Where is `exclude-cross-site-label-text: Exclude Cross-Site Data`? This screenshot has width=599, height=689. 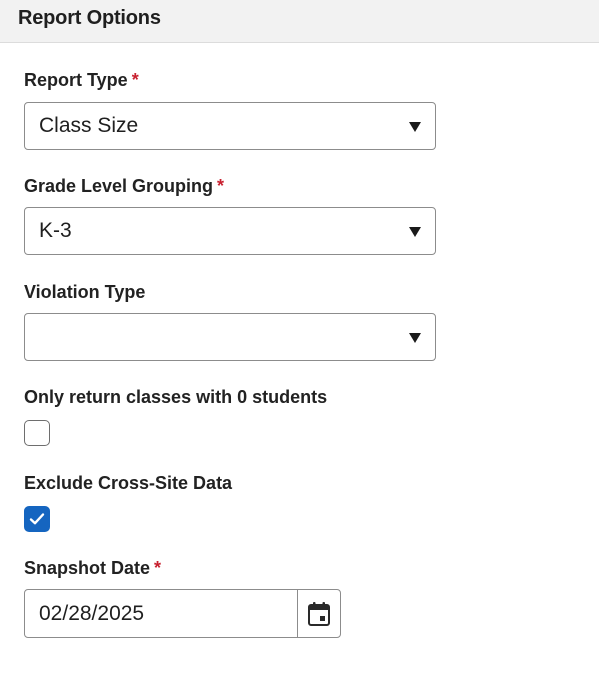
exclude-cross-site-label-text: Exclude Cross-Site Data is located at coordinates (128, 483).